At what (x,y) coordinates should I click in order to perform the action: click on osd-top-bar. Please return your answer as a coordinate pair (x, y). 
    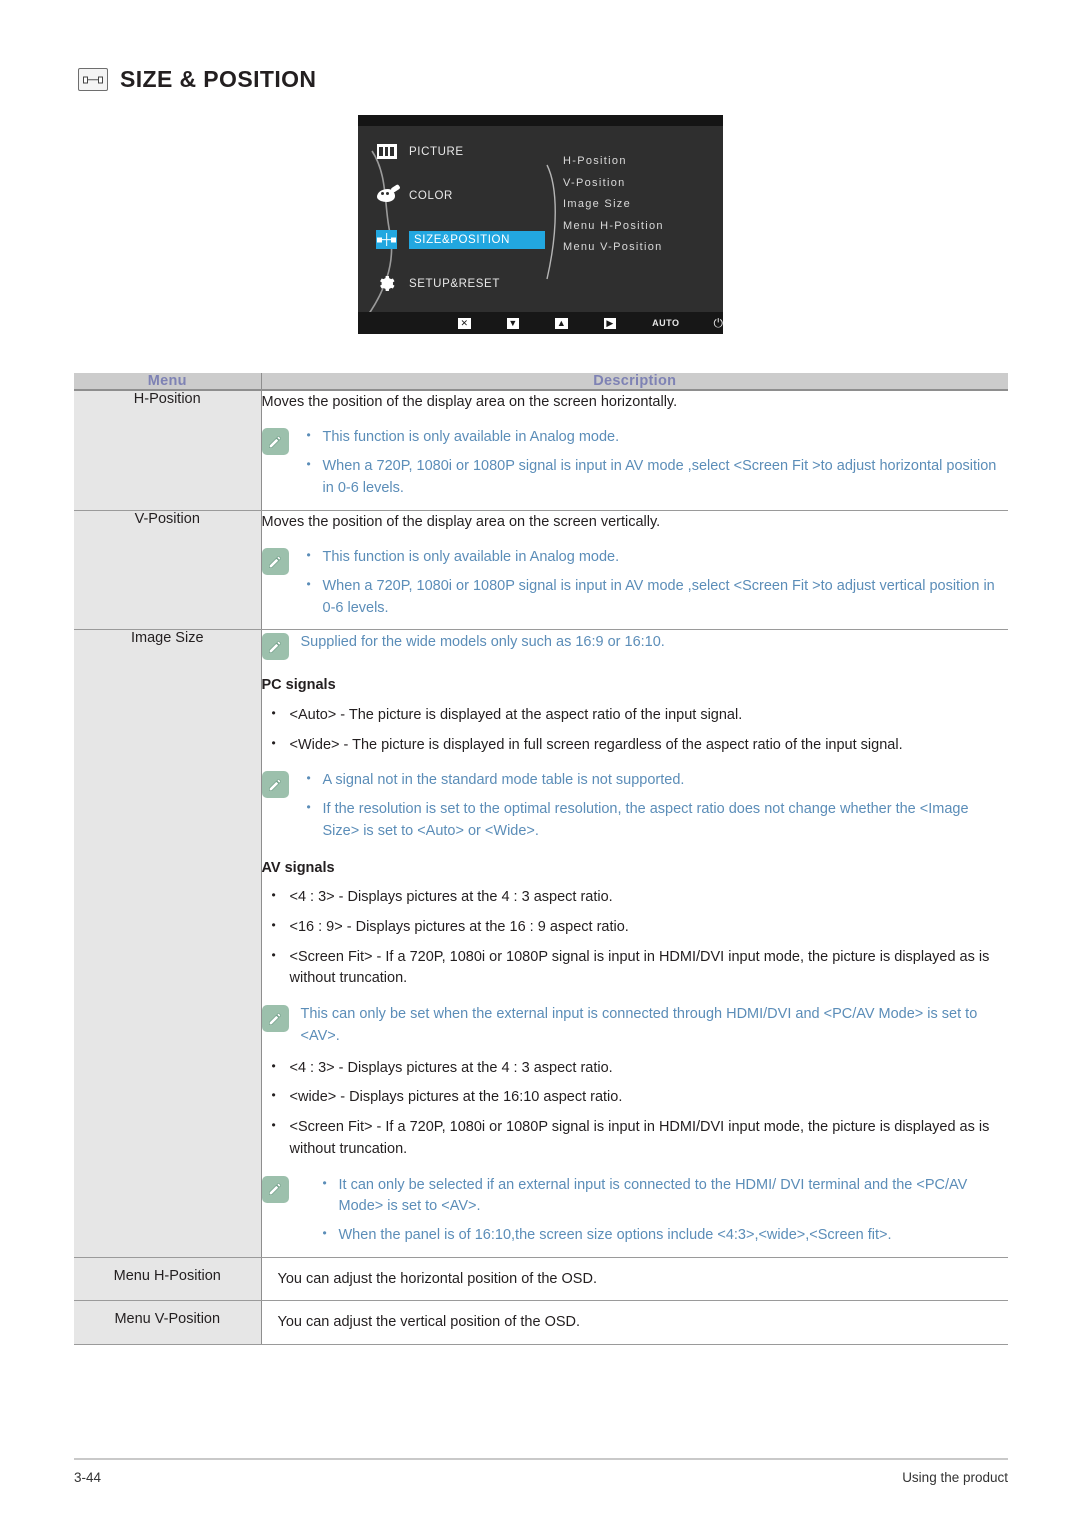
    Looking at the image, I should click on (540, 120).